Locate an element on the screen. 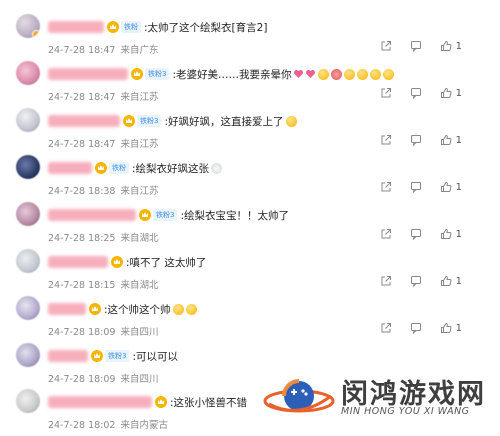  comment-item: 铁粉3 :老婆好美……我要亲晕你 24-7-28 18:47 来自江苏 1 is located at coordinates (250, 85).